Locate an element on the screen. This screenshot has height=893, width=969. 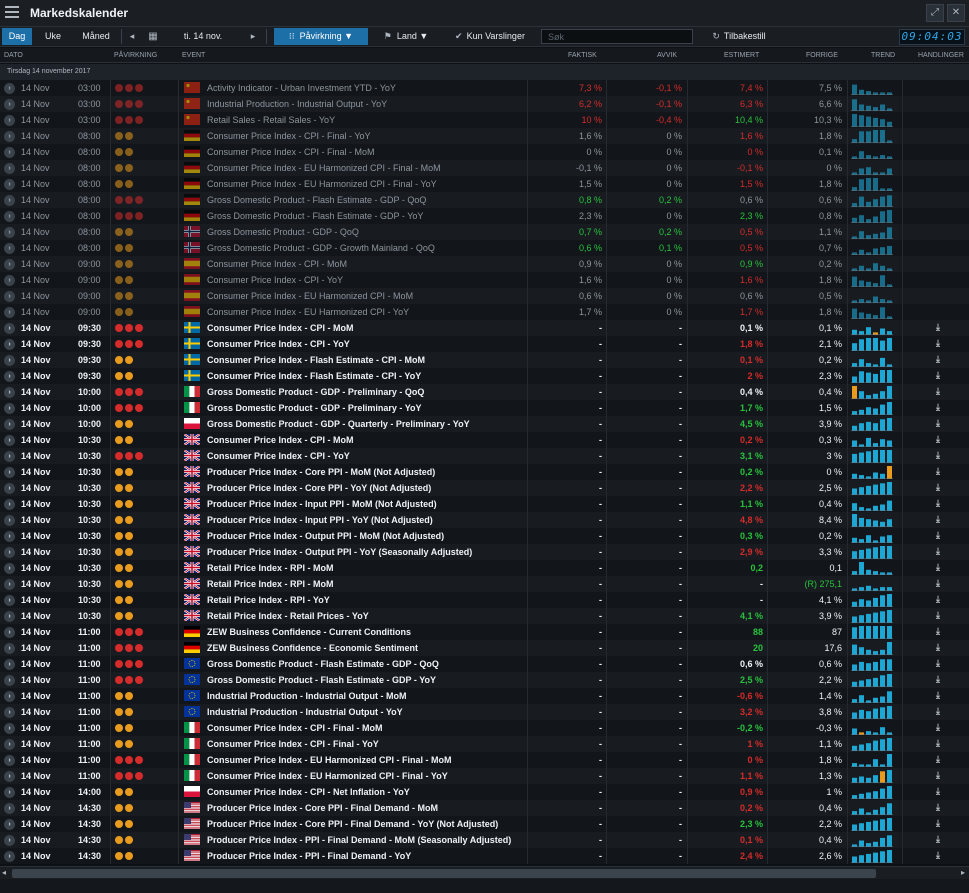
event-name: Retail Price Index - Retail Prices - YoY is located at coordinates (288, 616).